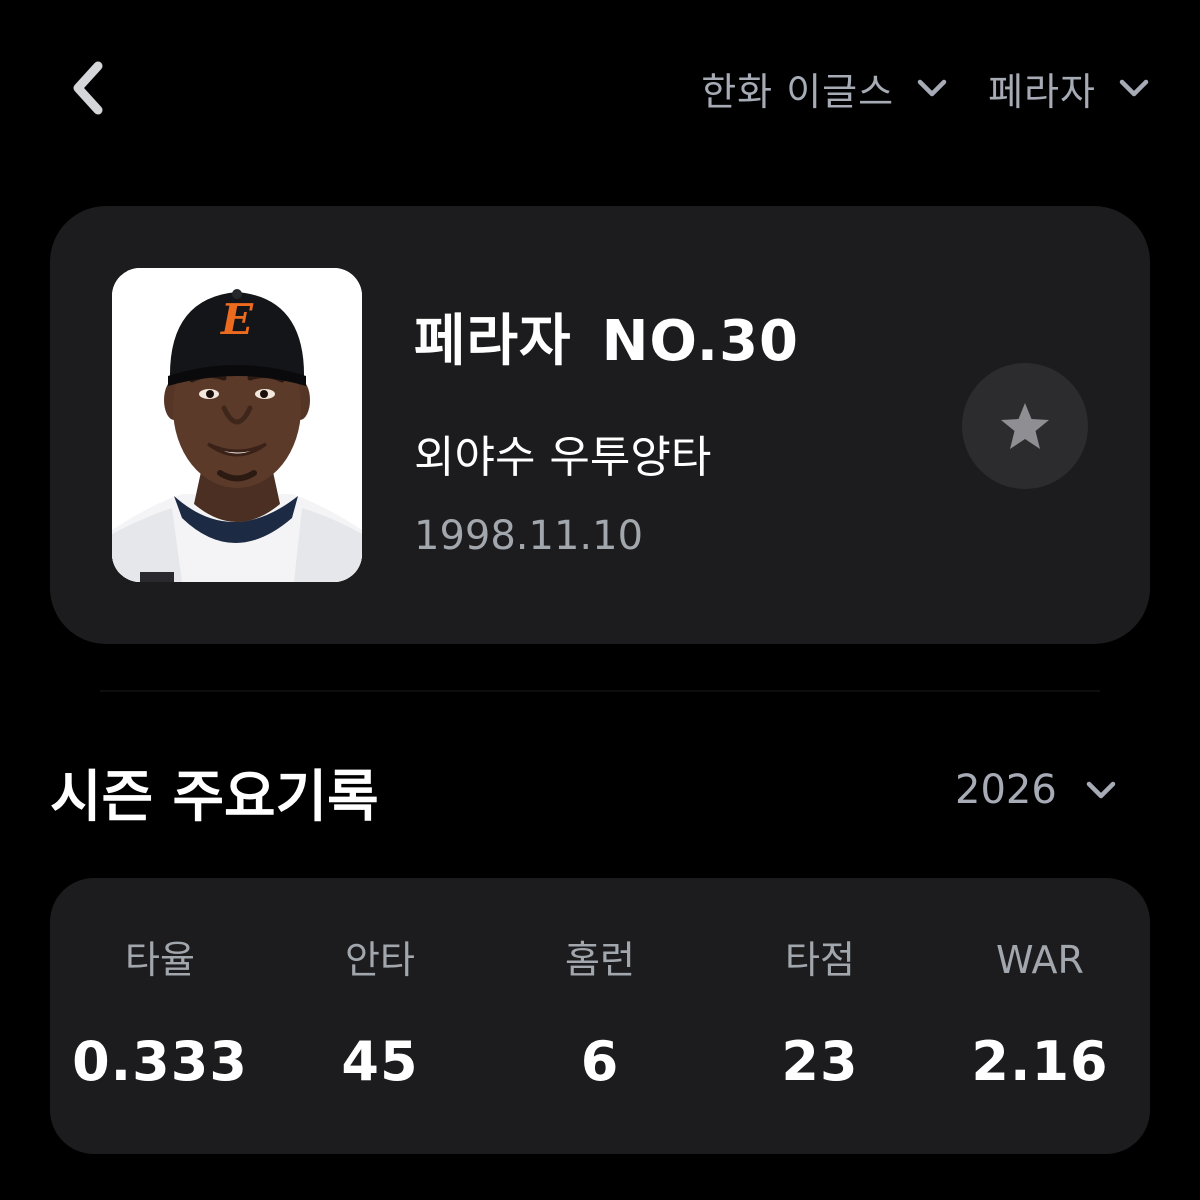 This screenshot has width=1200, height=1200. Describe the element at coordinates (563, 457) in the screenshot. I see `player-position: 외야수 우투양타` at that location.